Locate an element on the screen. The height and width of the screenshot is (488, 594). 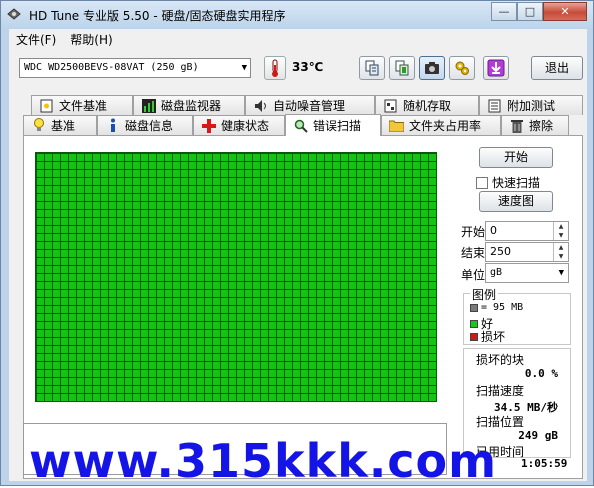
copy-all-icon is located at coordinates (402, 68).